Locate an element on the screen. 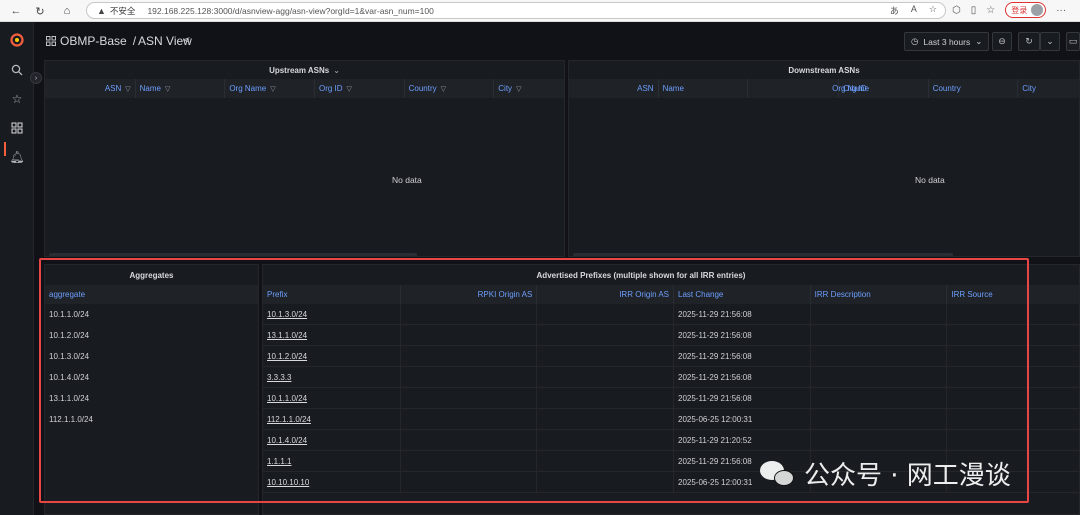 This screenshot has width=1080, height=515. monitor-icon: ▭ is located at coordinates (1073, 41).